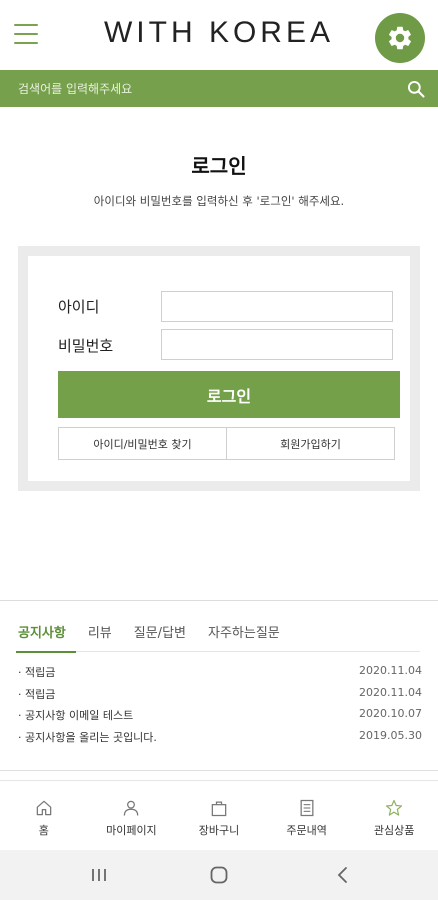  What do you see at coordinates (229, 394) in the screenshot?
I see `login-button: 로그인` at bounding box center [229, 394].